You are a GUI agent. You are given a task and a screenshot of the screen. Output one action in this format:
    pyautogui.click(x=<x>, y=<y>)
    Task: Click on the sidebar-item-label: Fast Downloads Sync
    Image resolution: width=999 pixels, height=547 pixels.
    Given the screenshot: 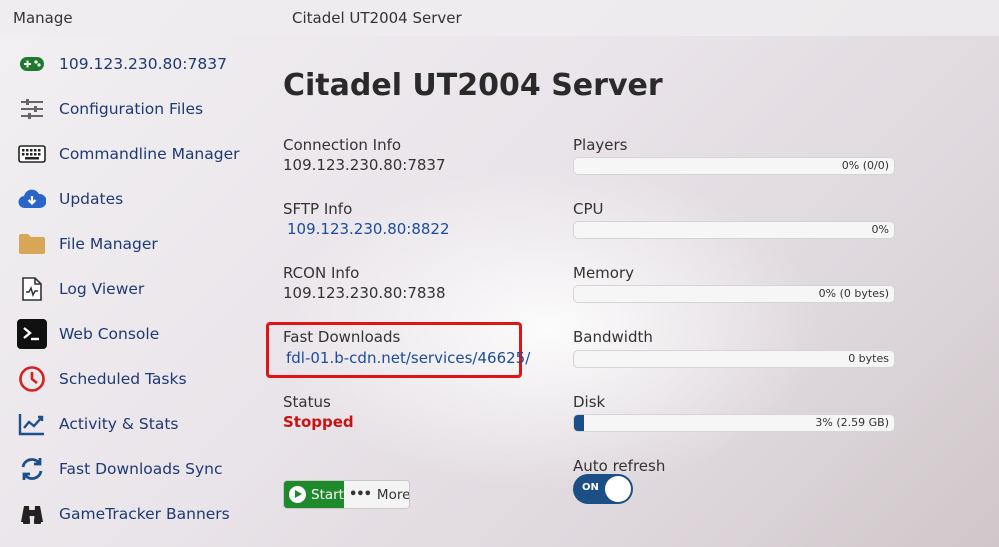 What is the action you would take?
    pyautogui.click(x=141, y=469)
    